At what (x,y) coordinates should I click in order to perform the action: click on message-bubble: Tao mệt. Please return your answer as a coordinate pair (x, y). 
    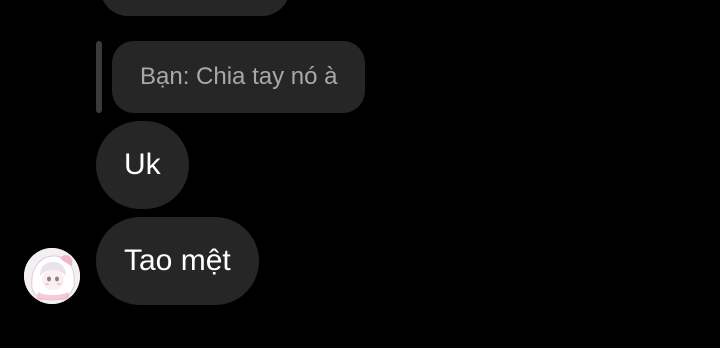
    Looking at the image, I should click on (177, 261).